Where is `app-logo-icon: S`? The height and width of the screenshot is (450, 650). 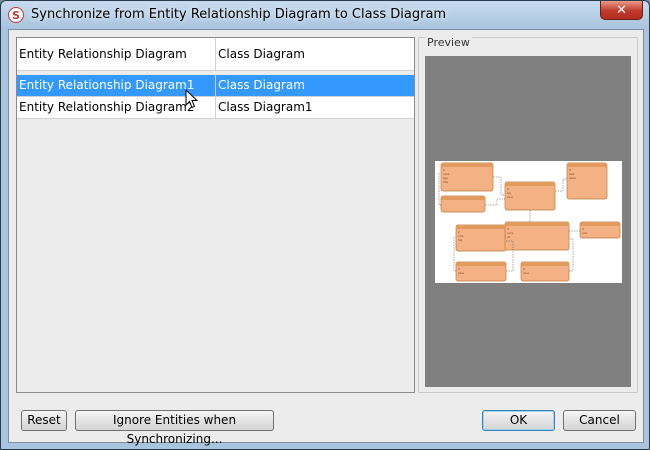
app-logo-icon: S is located at coordinates (16, 15).